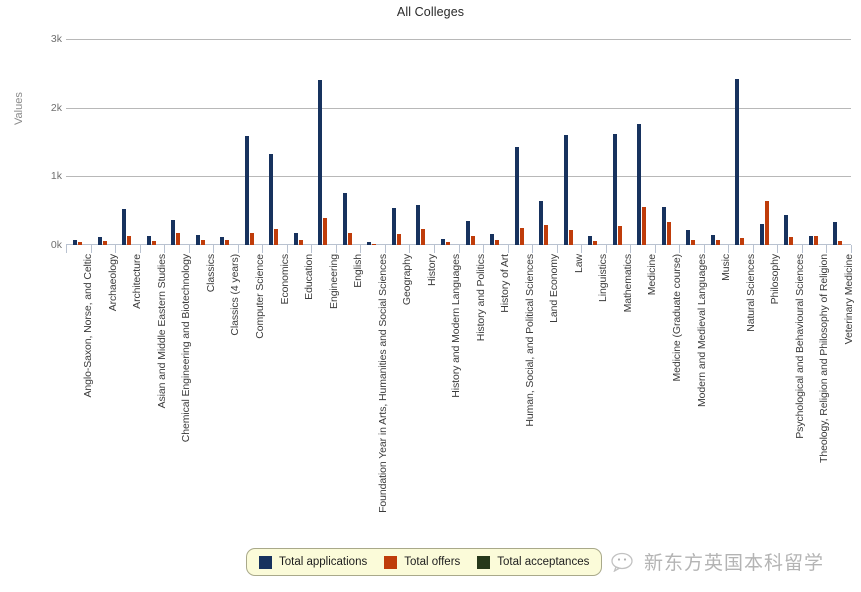  What do you see at coordinates (578, 263) in the screenshot?
I see `x-axis-tick-label: Law` at bounding box center [578, 263].